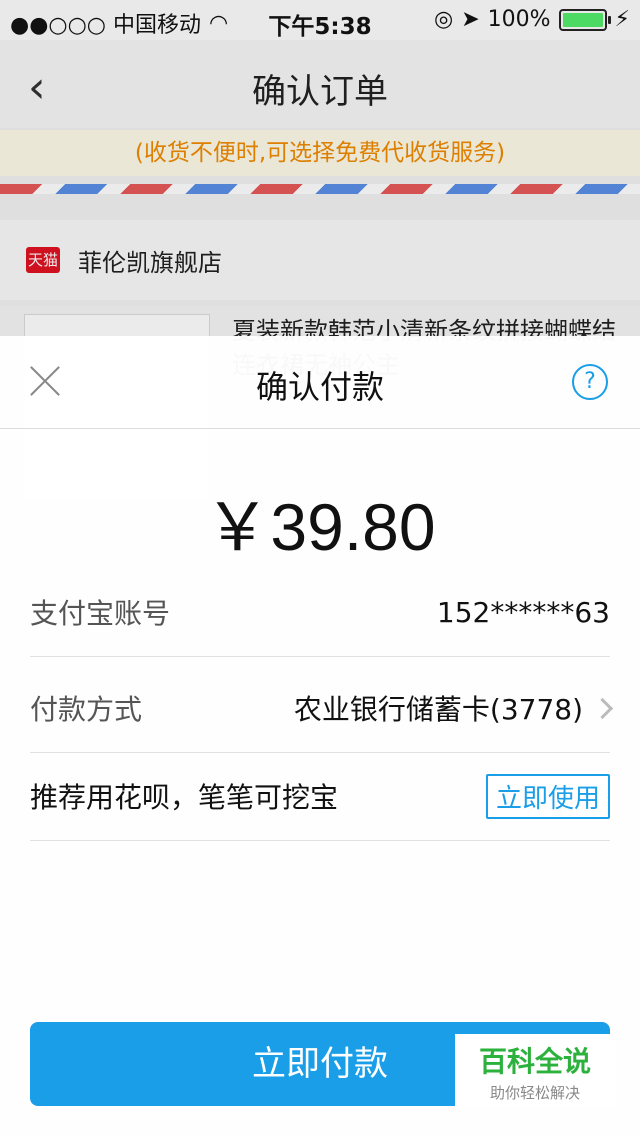 This screenshot has height=1136, width=640. What do you see at coordinates (100, 613) in the screenshot?
I see `alipay-account-label: 支付宝账号` at bounding box center [100, 613].